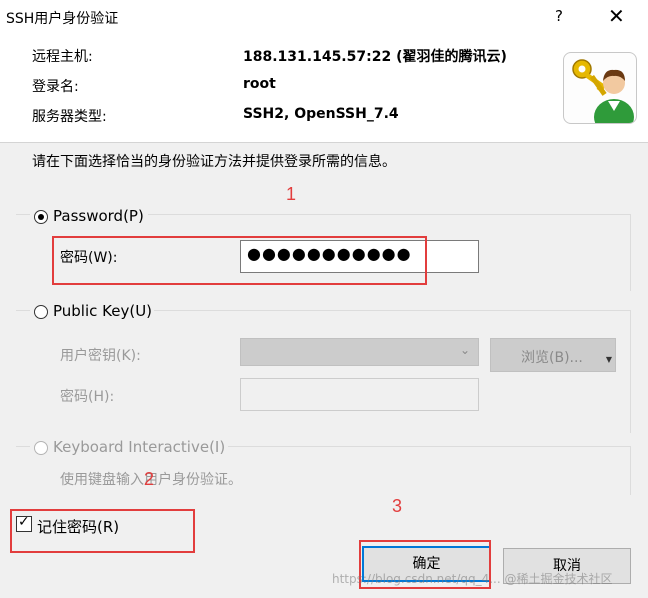 The width and height of the screenshot is (648, 598). Describe the element at coordinates (62, 57) in the screenshot. I see `host-label: 远程主机:` at that location.